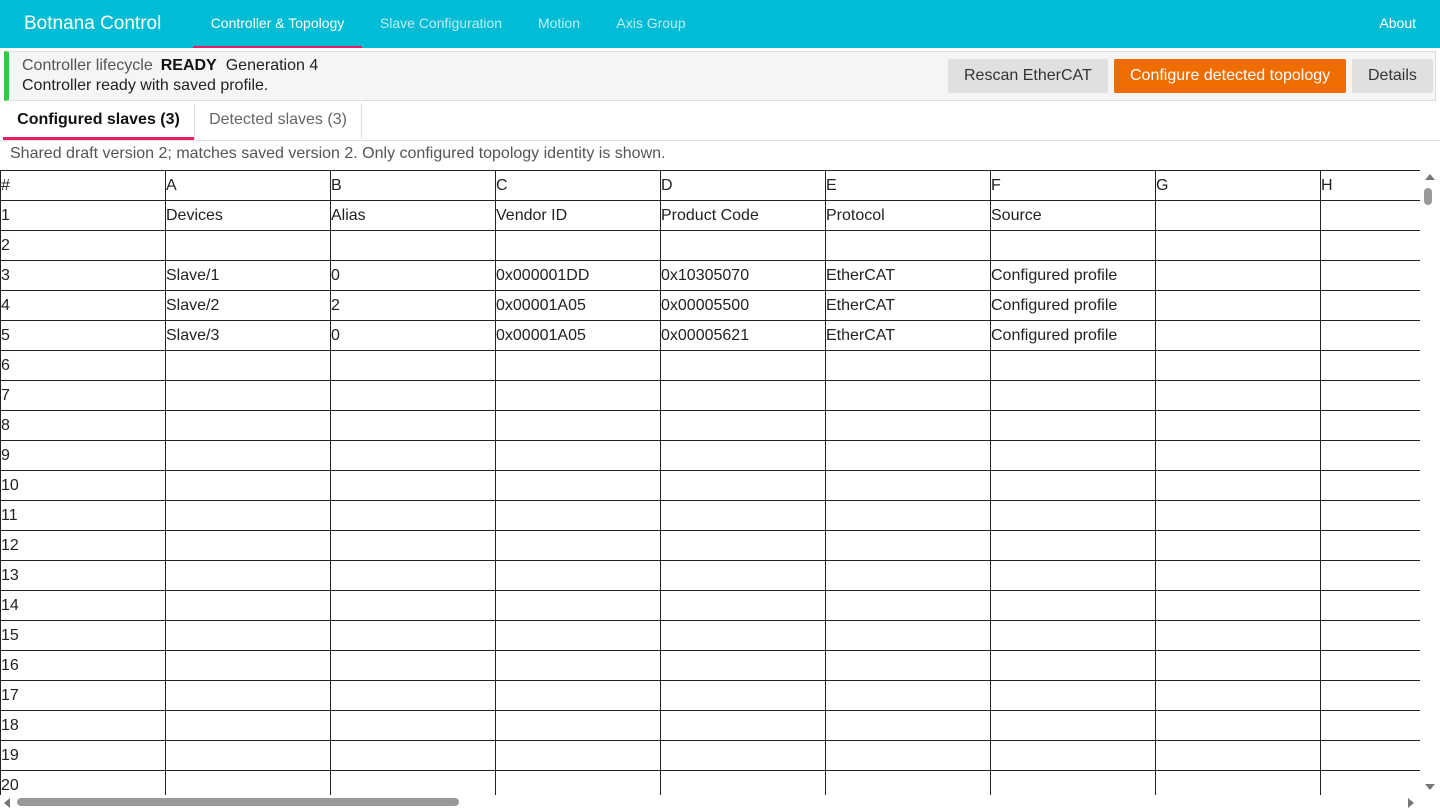  What do you see at coordinates (277, 24) in the screenshot?
I see `nav-tab-controller-topology: Controller & Topology` at bounding box center [277, 24].